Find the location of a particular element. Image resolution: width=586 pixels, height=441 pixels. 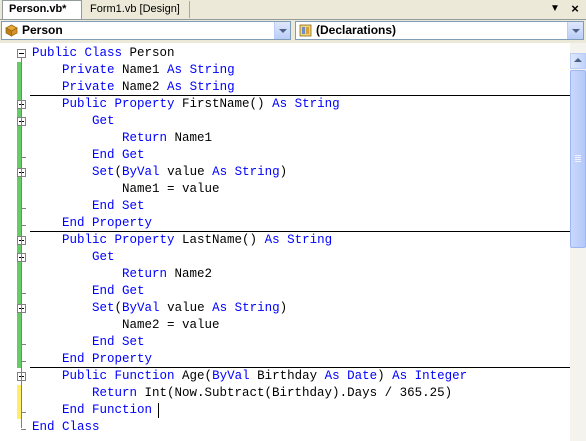

code-token: Name2 = value is located at coordinates (126, 325).